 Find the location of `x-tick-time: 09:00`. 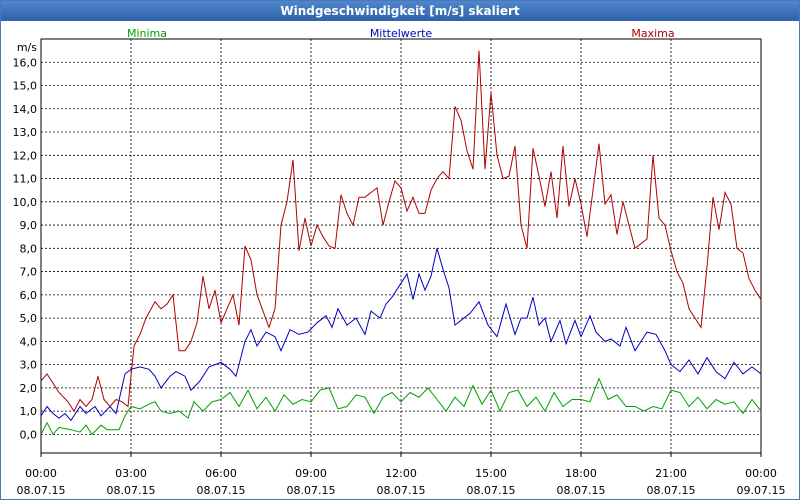

x-tick-time: 09:00 is located at coordinates (311, 473).